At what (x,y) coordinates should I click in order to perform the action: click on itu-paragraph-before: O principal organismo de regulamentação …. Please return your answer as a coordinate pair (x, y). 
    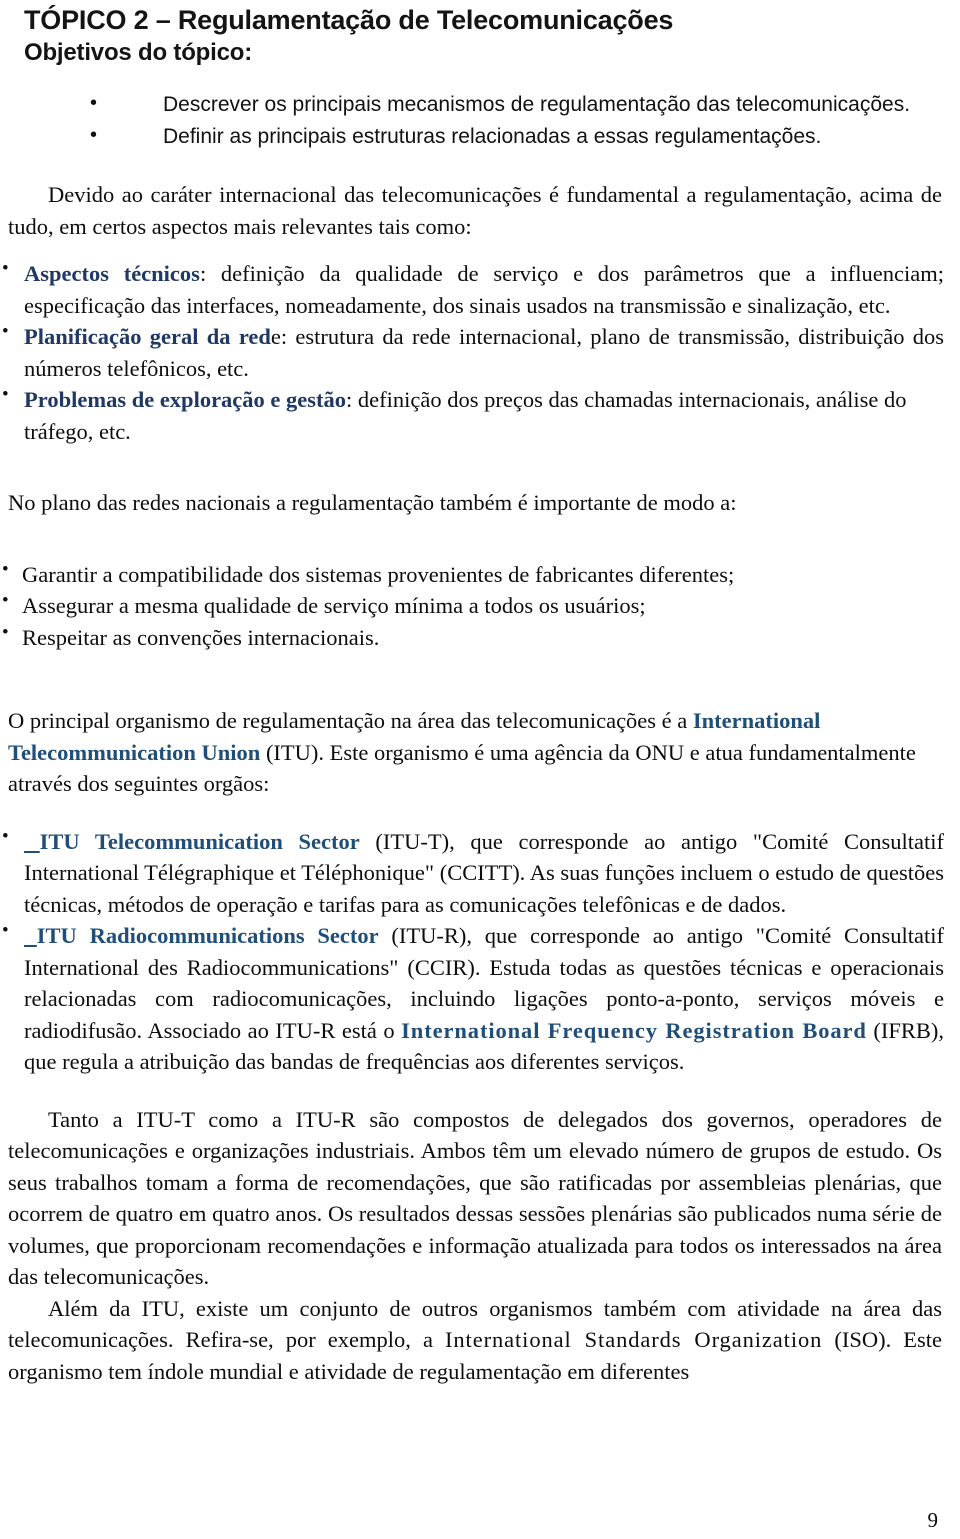
    Looking at the image, I should click on (350, 721).